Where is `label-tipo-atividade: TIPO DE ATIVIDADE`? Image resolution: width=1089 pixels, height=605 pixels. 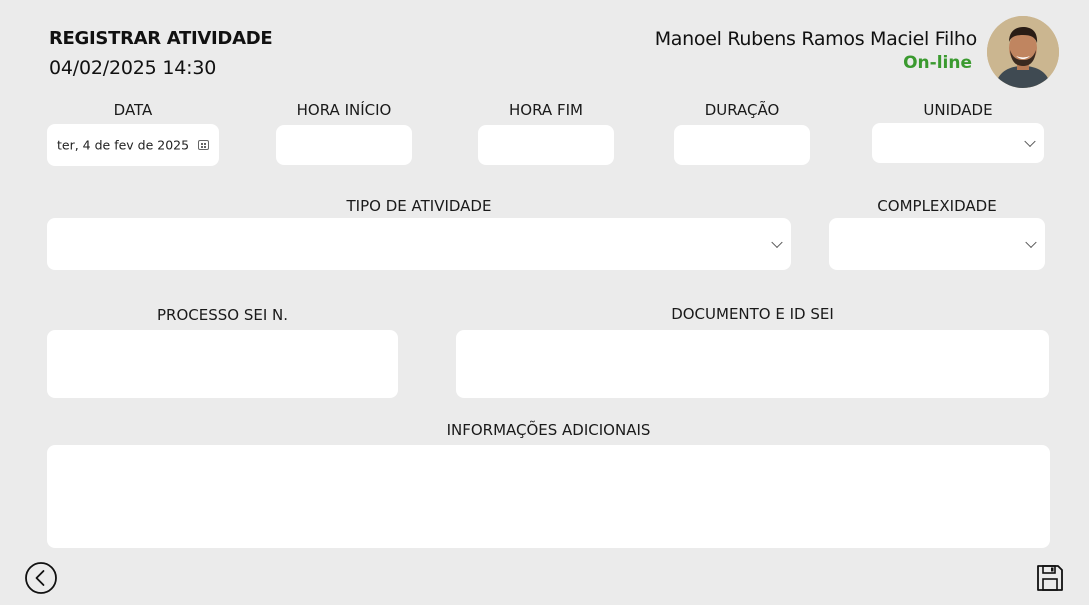
label-tipo-atividade: TIPO DE ATIVIDADE is located at coordinates (419, 206).